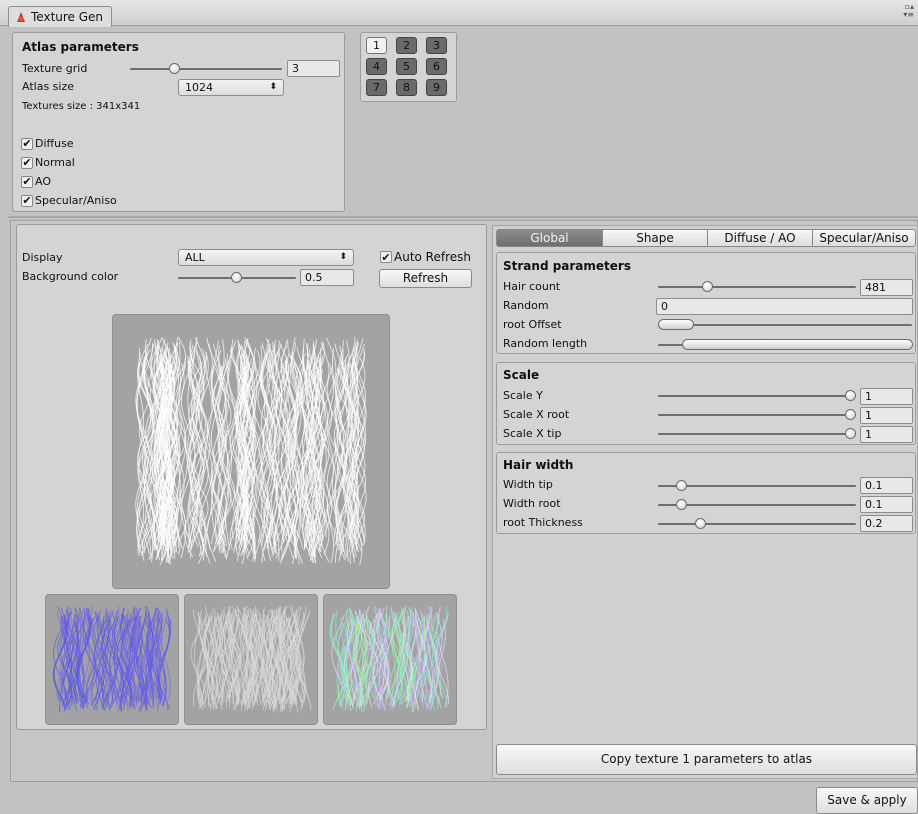 Image resolution: width=918 pixels, height=814 pixels. Describe the element at coordinates (867, 800) in the screenshot. I see `save-apply-button: Save & apply` at that location.